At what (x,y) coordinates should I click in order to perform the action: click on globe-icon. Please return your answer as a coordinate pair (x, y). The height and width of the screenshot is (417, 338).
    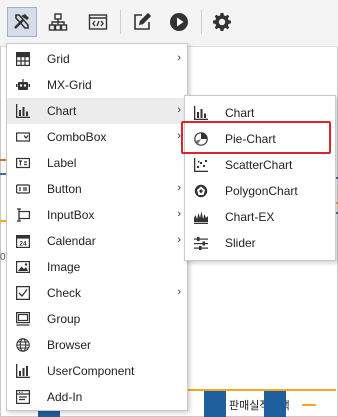
    Looking at the image, I should click on (23, 345).